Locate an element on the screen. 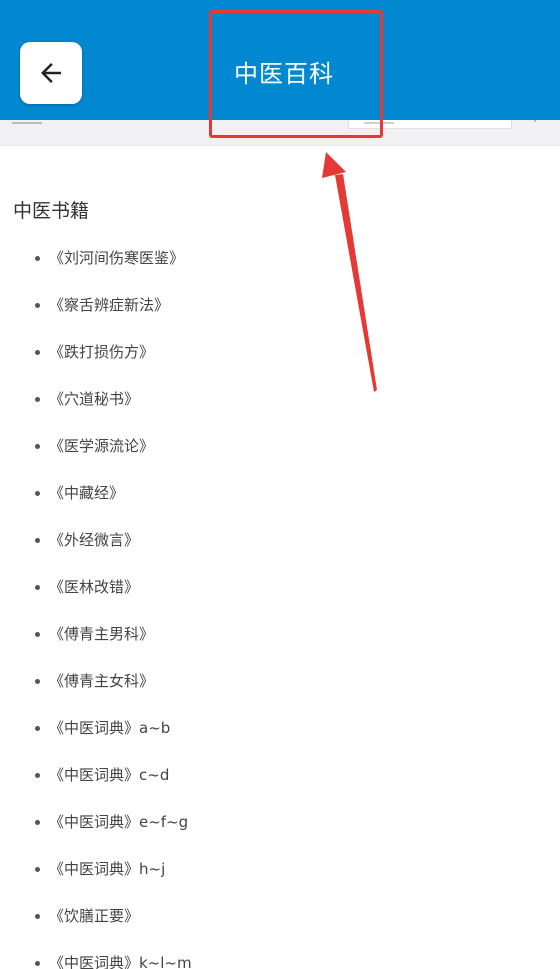  book-link: 《傅青主女科》 is located at coordinates (101, 681).